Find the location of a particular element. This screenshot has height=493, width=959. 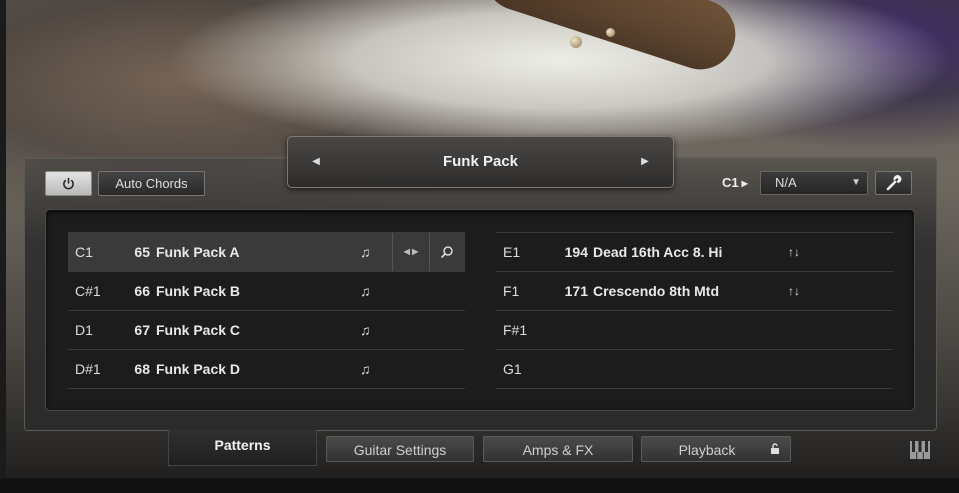

slot-pattern-name: Funk Pack A is located at coordinates (198, 252).